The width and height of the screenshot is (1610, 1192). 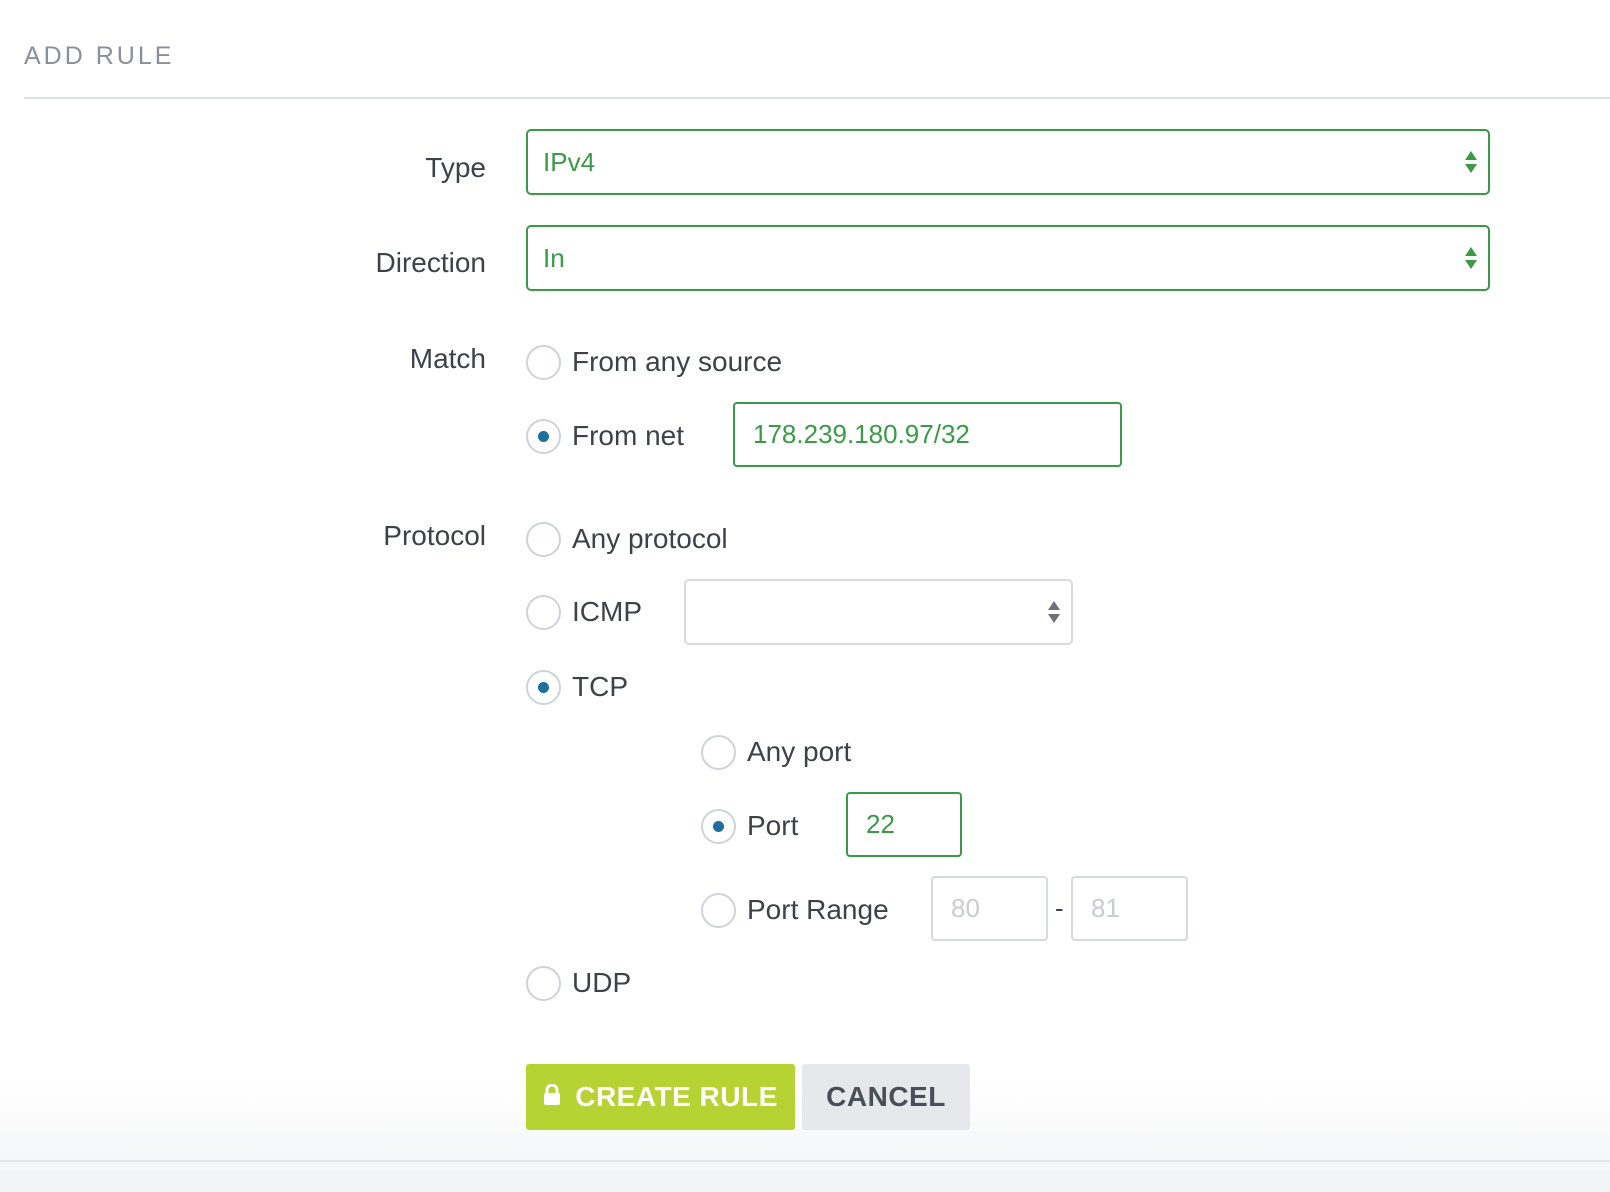 What do you see at coordinates (677, 361) in the screenshot?
I see `match-any-source-label: From any source` at bounding box center [677, 361].